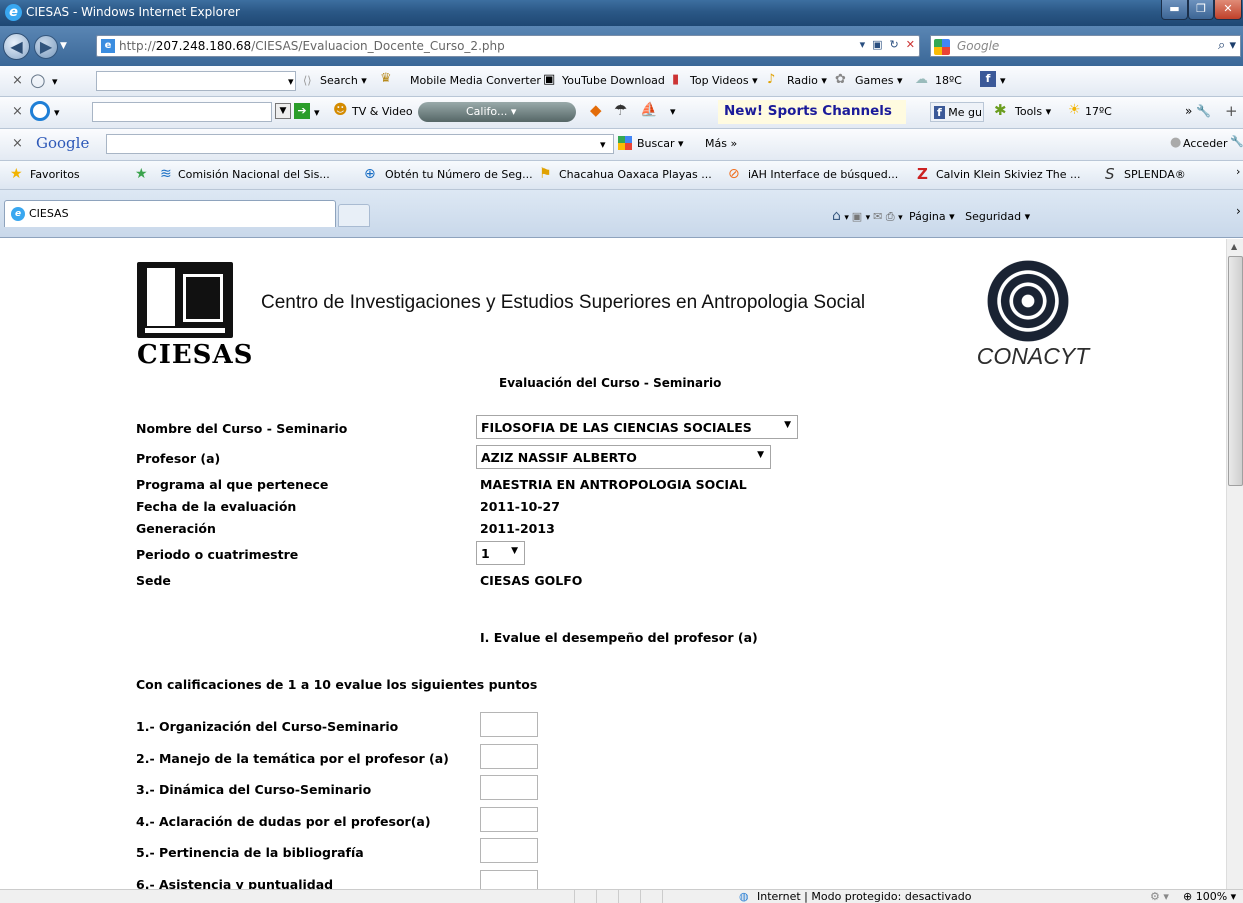 The height and width of the screenshot is (903, 1243). What do you see at coordinates (182, 112) in the screenshot?
I see `toolbar2-search-input` at bounding box center [182, 112].